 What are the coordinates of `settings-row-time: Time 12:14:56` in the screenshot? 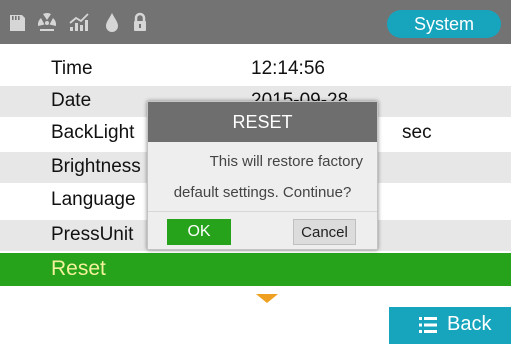 It's located at (255, 69).